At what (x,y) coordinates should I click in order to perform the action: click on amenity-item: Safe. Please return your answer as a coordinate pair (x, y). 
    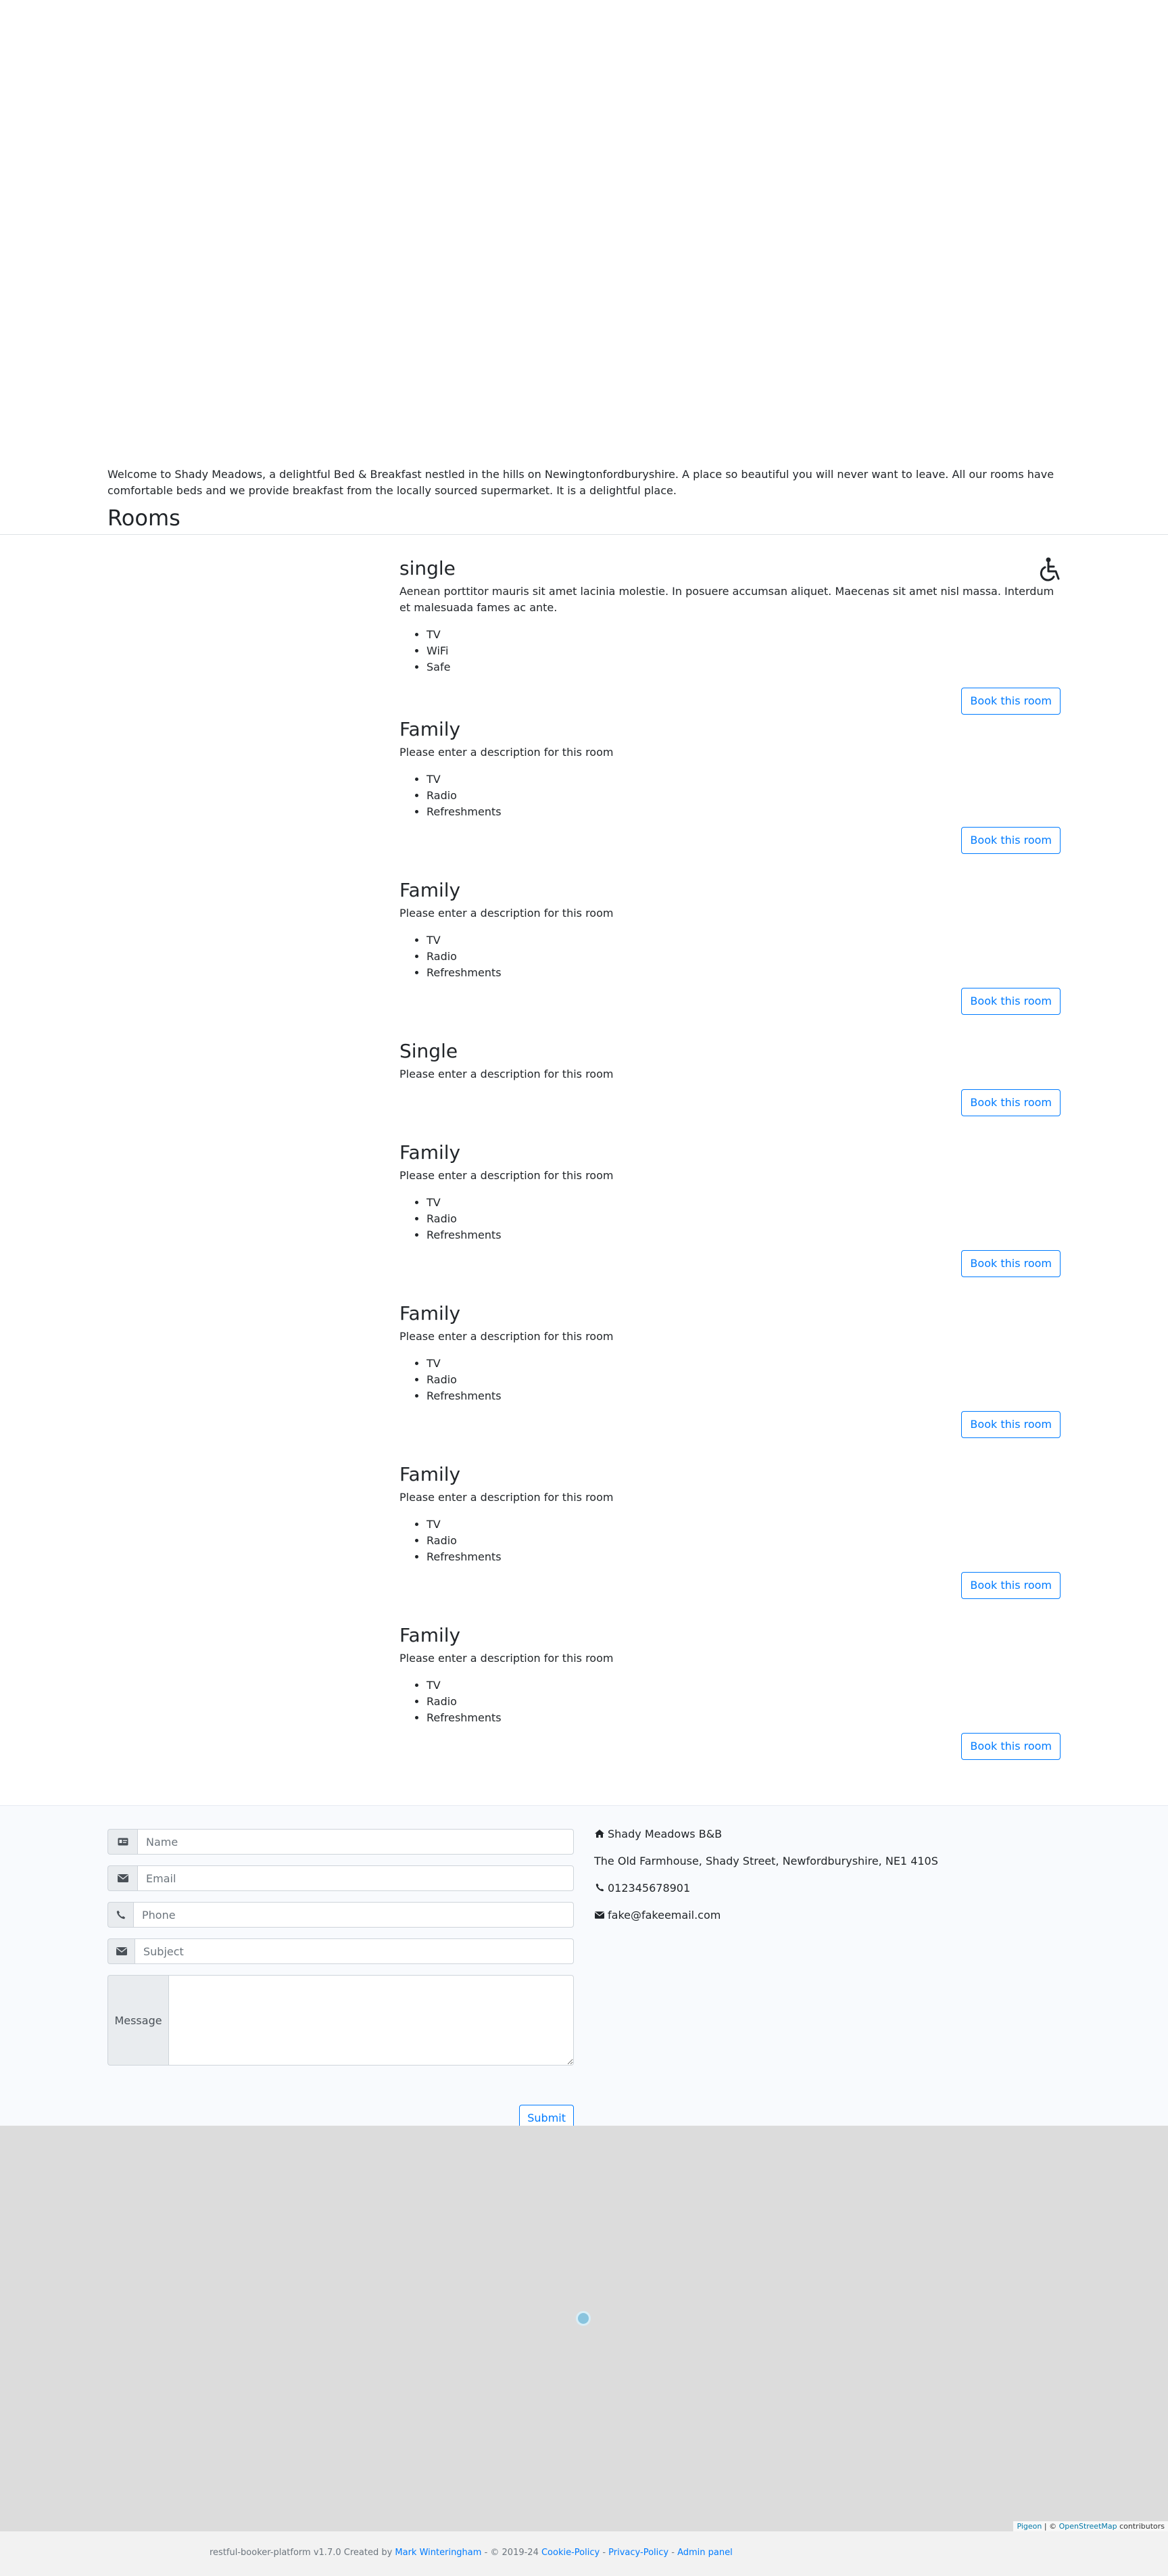
    Looking at the image, I should click on (744, 667).